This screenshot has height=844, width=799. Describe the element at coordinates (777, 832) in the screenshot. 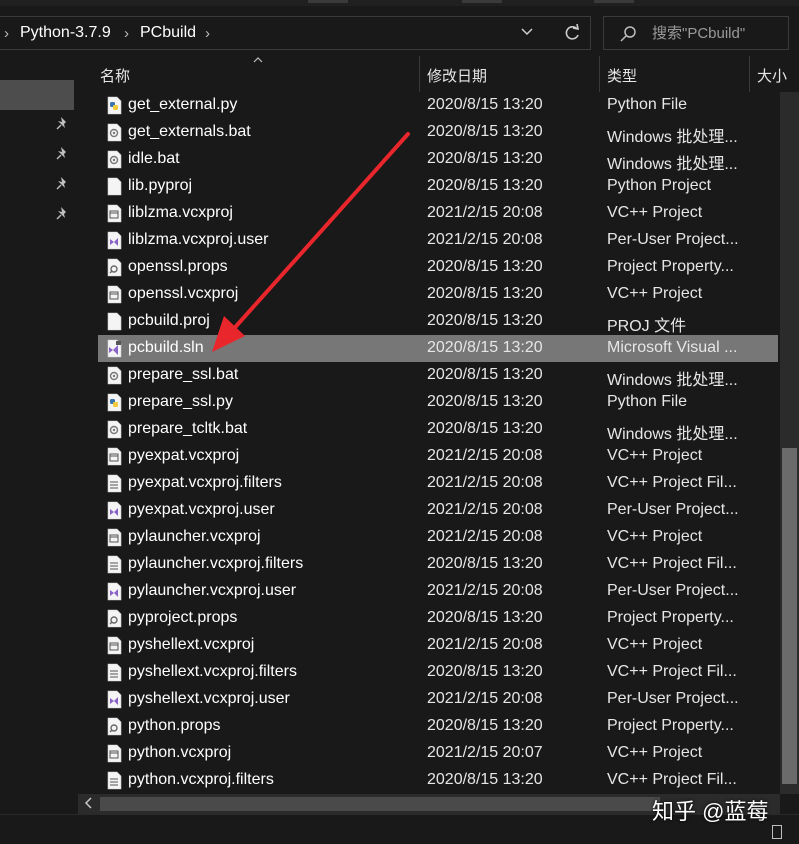

I see `details-view-icon` at that location.